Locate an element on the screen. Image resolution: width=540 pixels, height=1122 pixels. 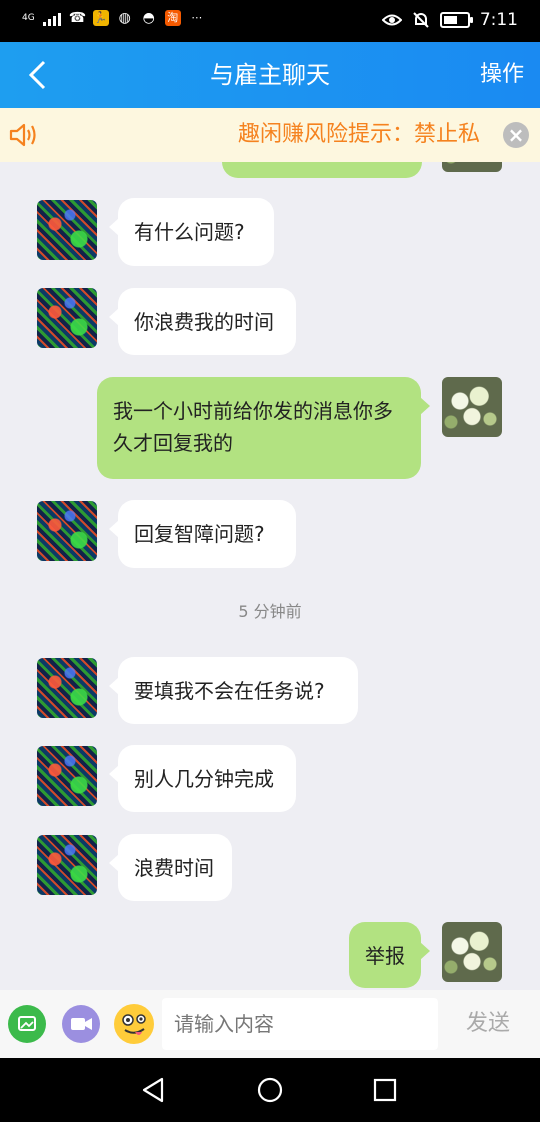
video-camera-icon is located at coordinates (81, 1024).